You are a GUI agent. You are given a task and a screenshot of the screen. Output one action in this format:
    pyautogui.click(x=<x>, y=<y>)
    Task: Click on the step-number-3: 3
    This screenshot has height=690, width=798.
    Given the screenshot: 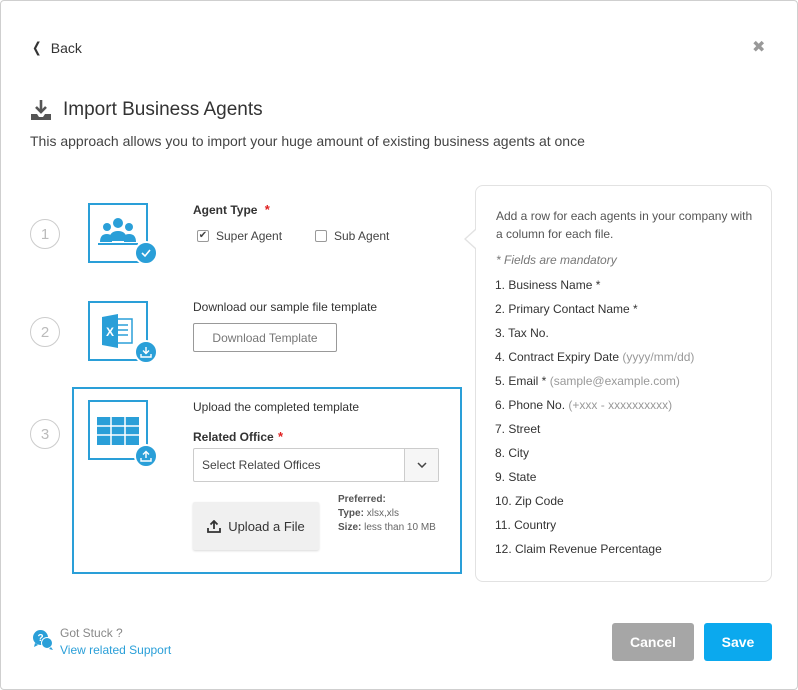 What is the action you would take?
    pyautogui.click(x=45, y=434)
    